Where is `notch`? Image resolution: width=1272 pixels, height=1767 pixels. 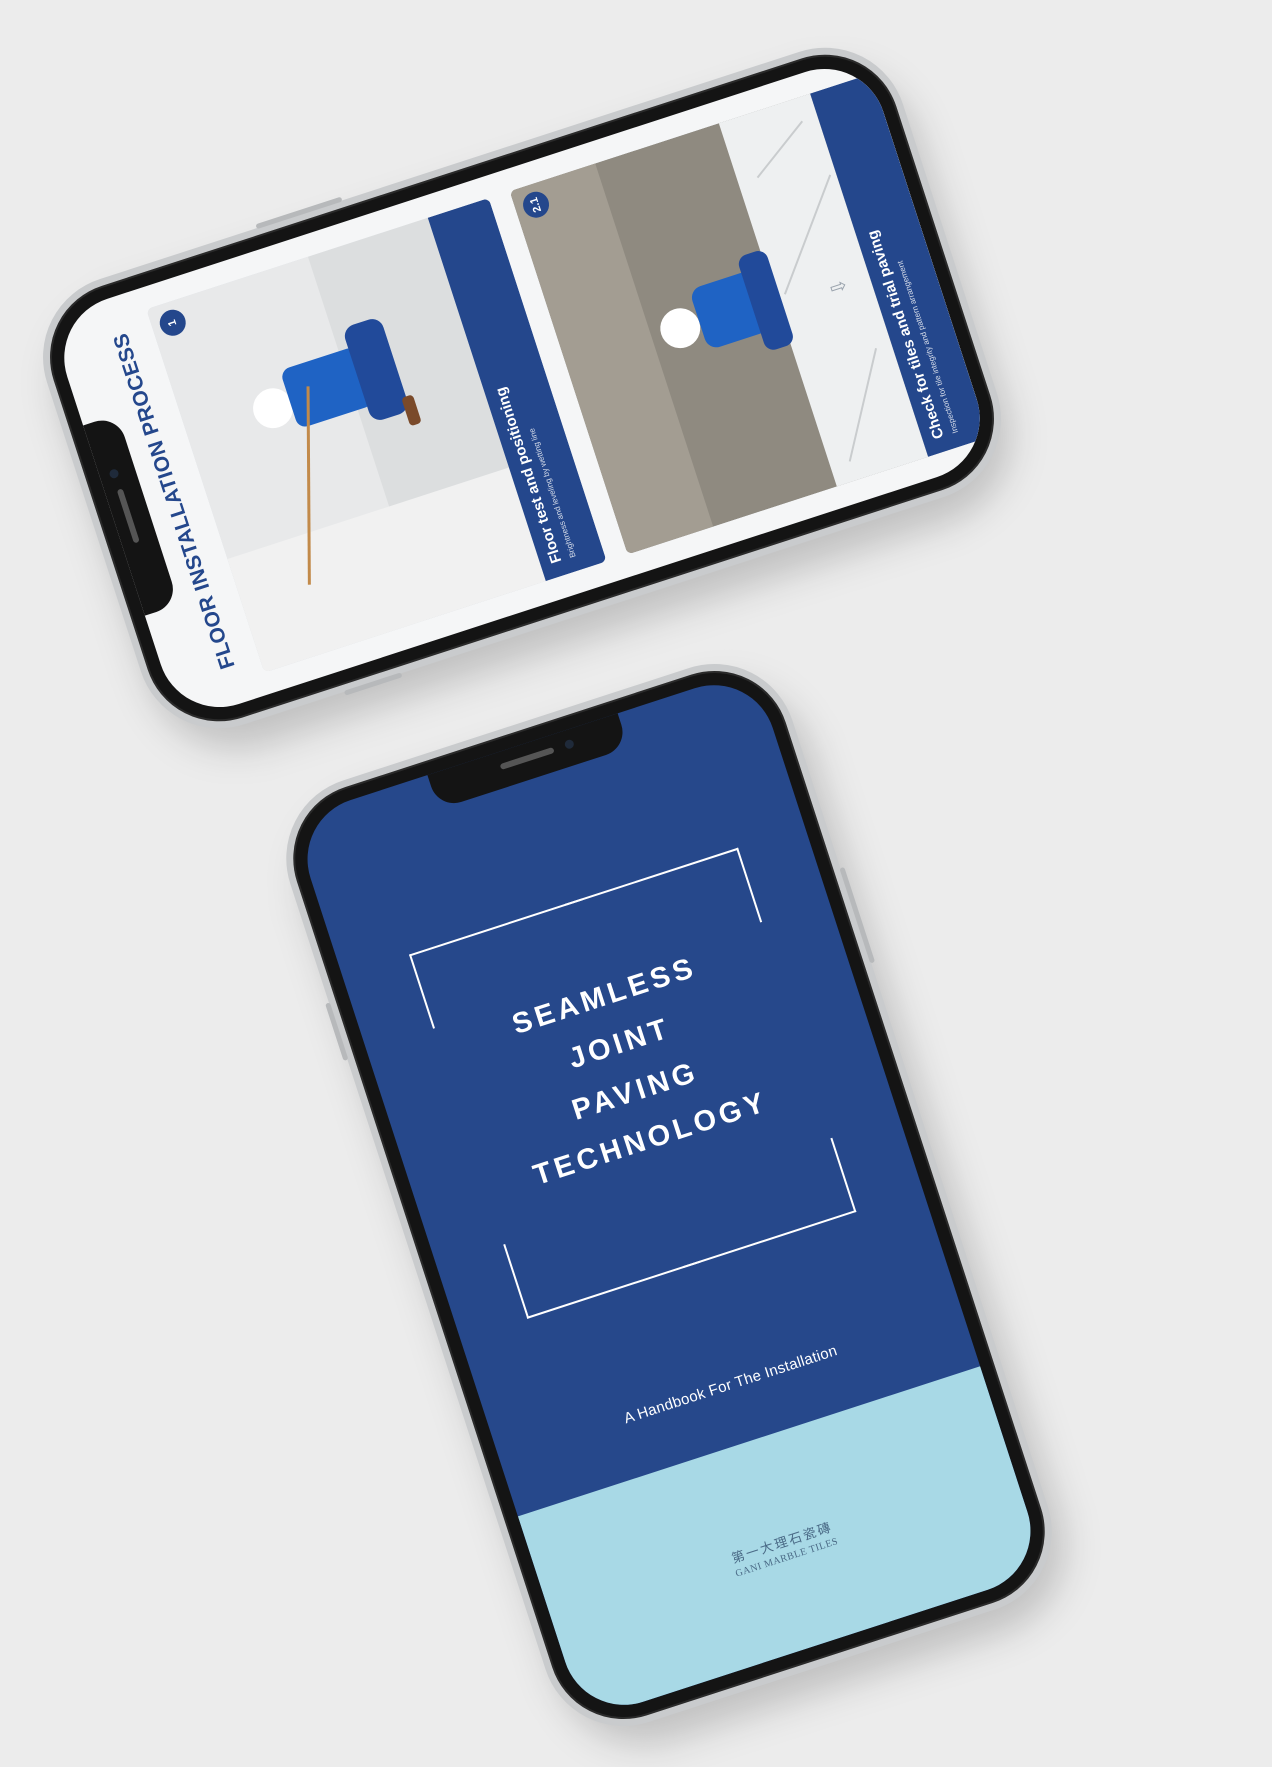 notch is located at coordinates (527, 760).